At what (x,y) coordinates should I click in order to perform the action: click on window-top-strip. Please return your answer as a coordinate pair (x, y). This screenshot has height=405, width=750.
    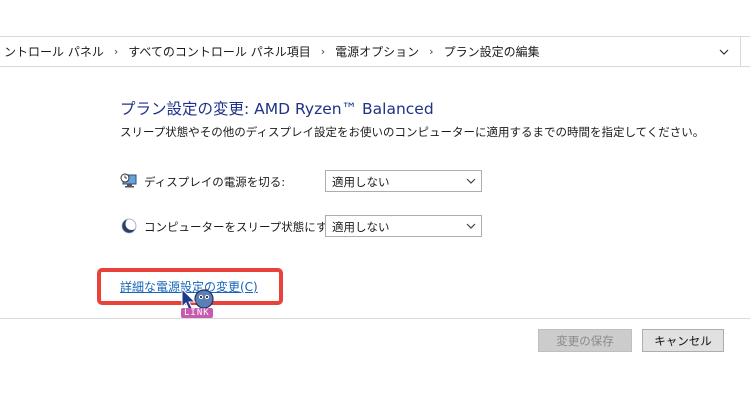
    Looking at the image, I should click on (375, 18).